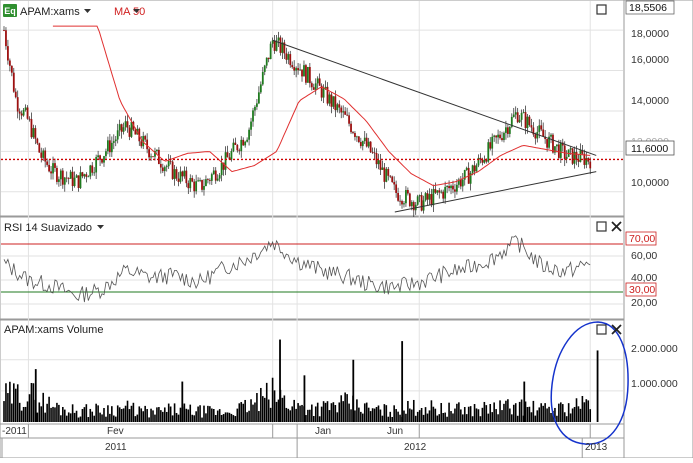 This screenshot has width=693, height=463. I want to click on rsi-title: RSI 14 Suavizado, so click(48, 228).